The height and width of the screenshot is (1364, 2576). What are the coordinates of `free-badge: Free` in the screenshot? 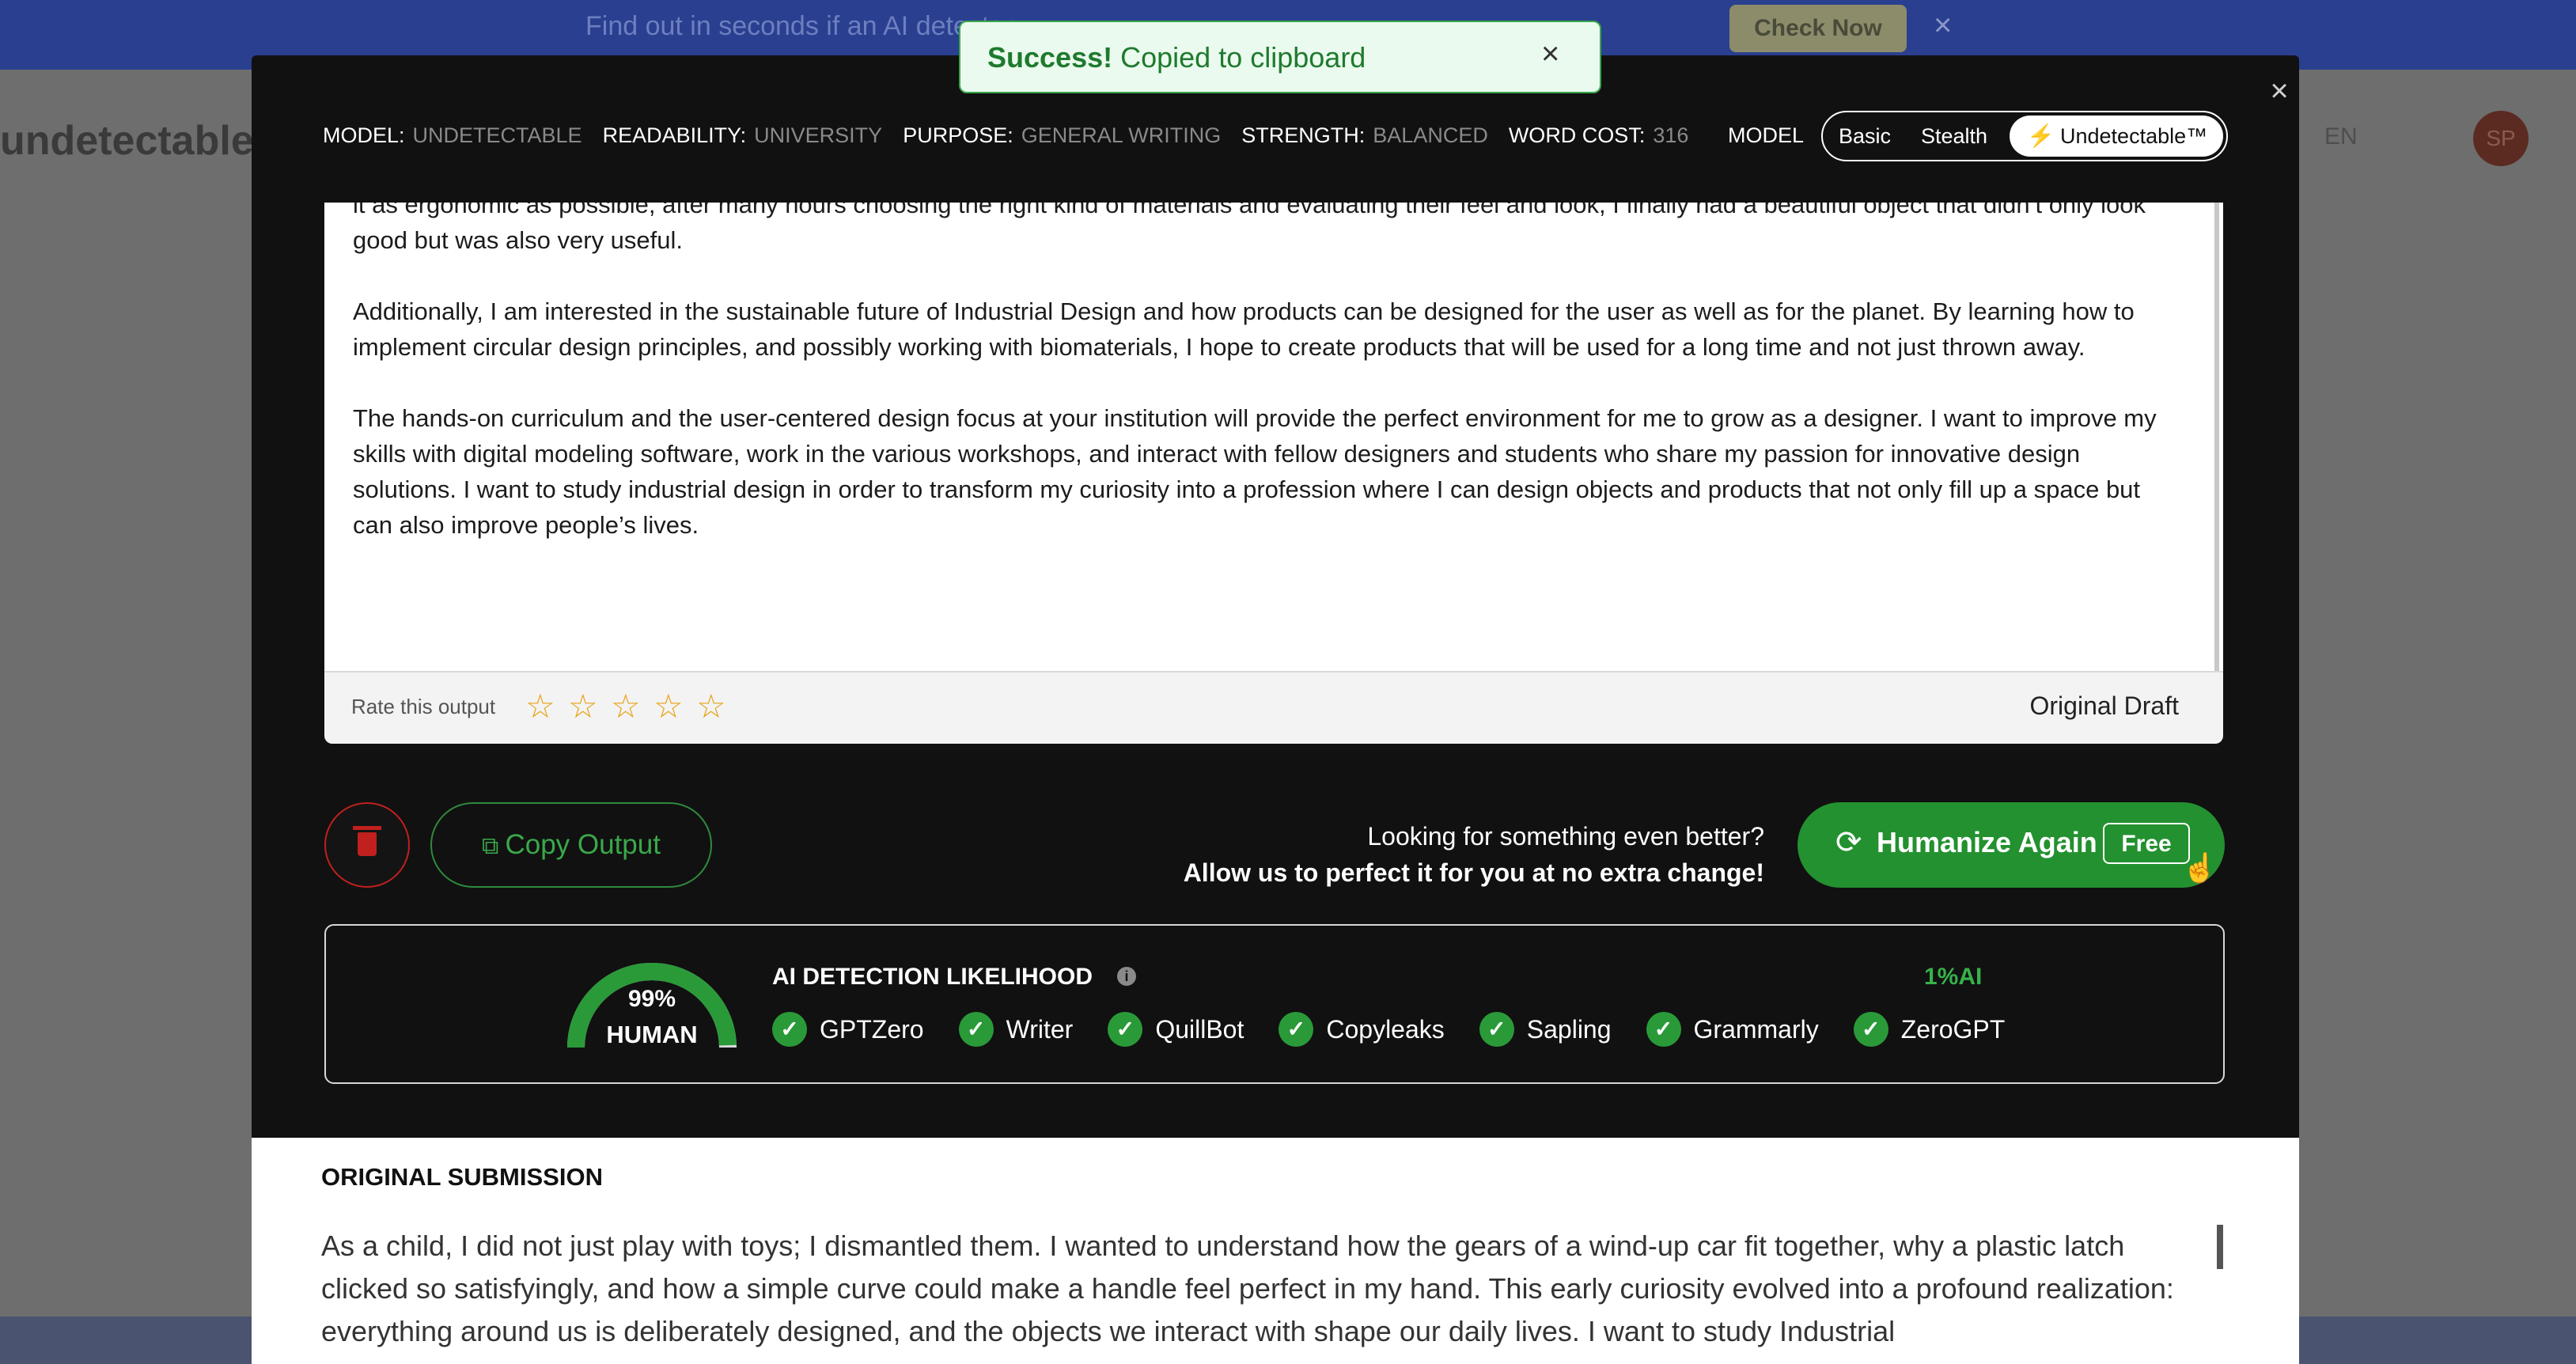 It's located at (2146, 843).